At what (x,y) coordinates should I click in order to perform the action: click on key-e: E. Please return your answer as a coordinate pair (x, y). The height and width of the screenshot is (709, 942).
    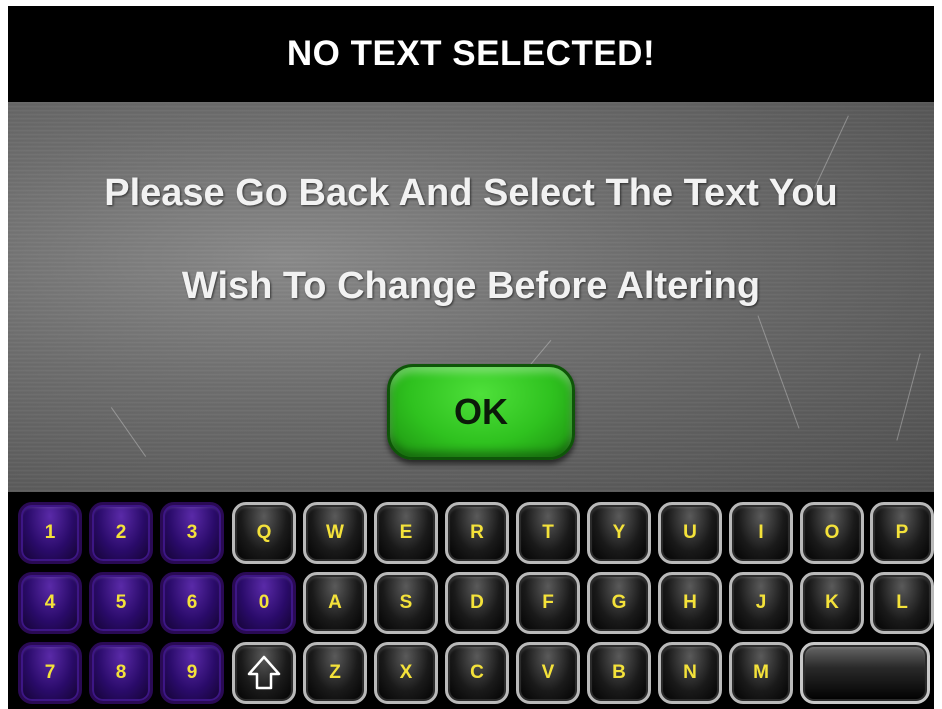
    Looking at the image, I should click on (406, 533).